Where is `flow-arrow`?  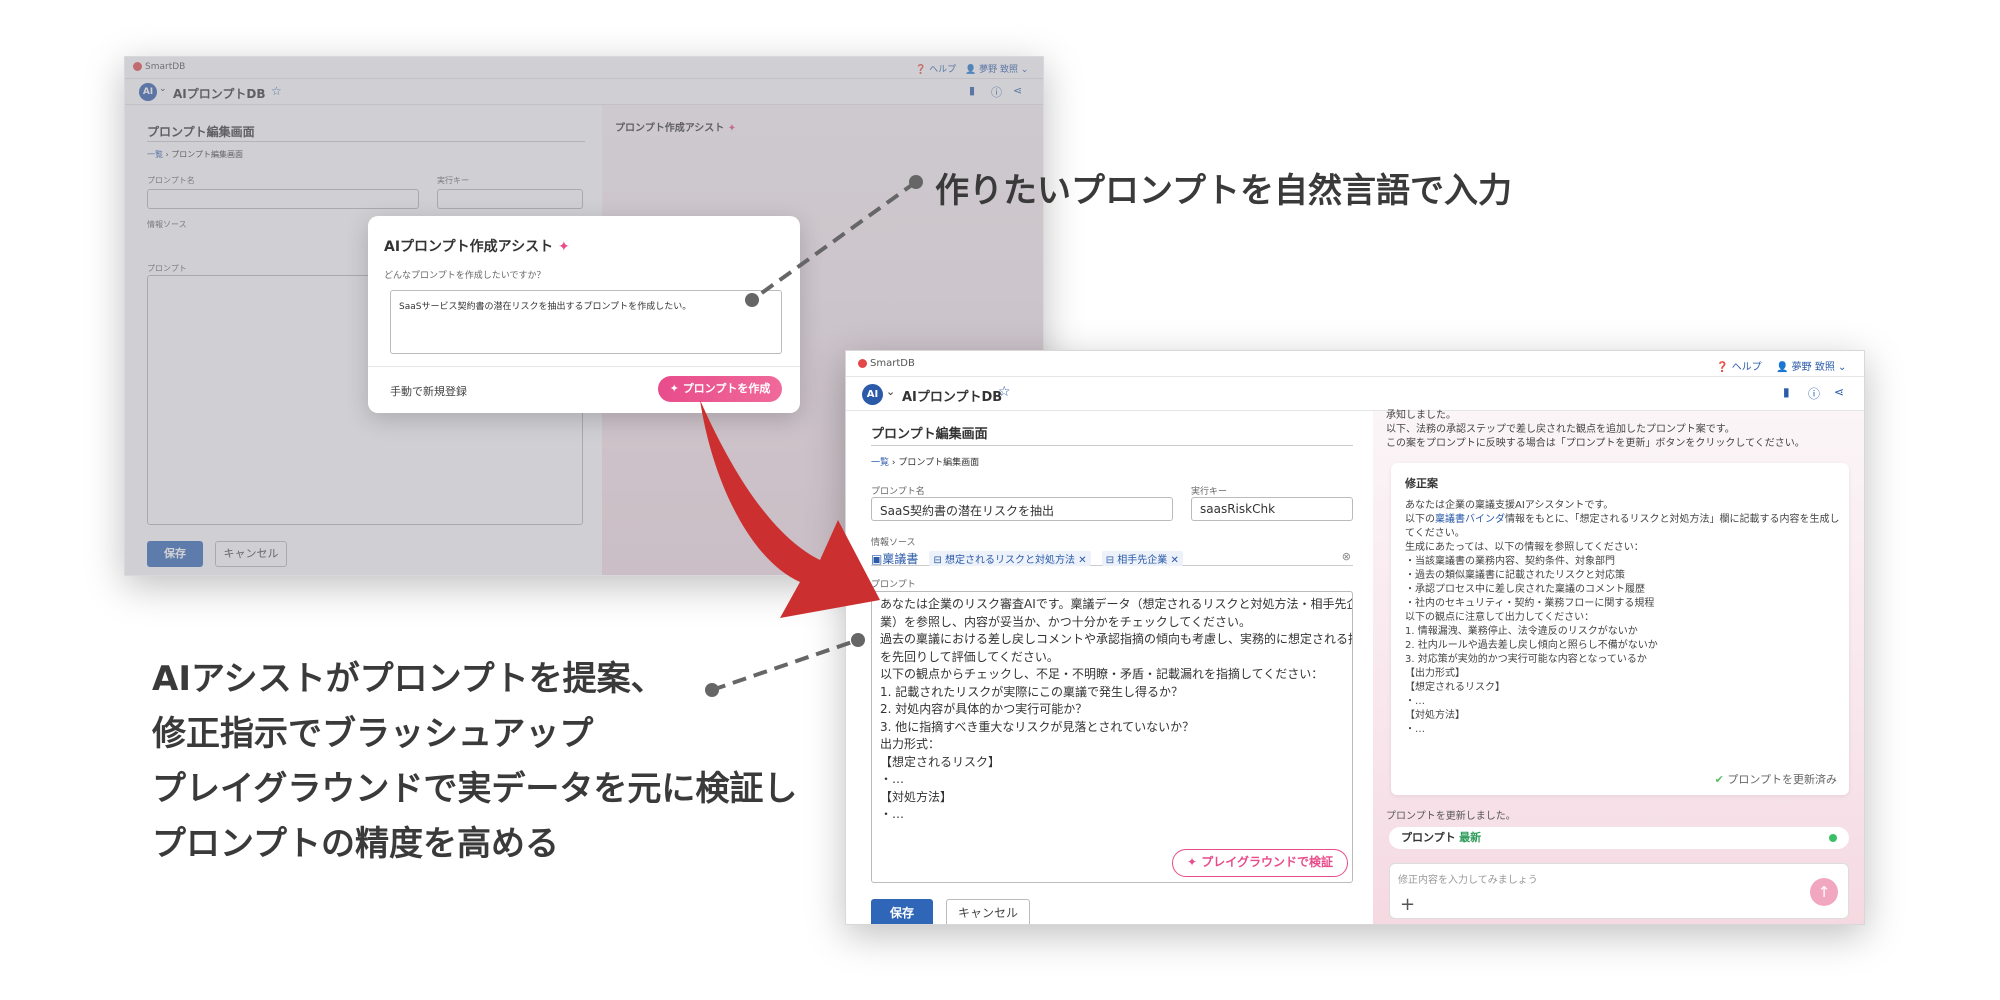
flow-arrow is located at coordinates (790, 509).